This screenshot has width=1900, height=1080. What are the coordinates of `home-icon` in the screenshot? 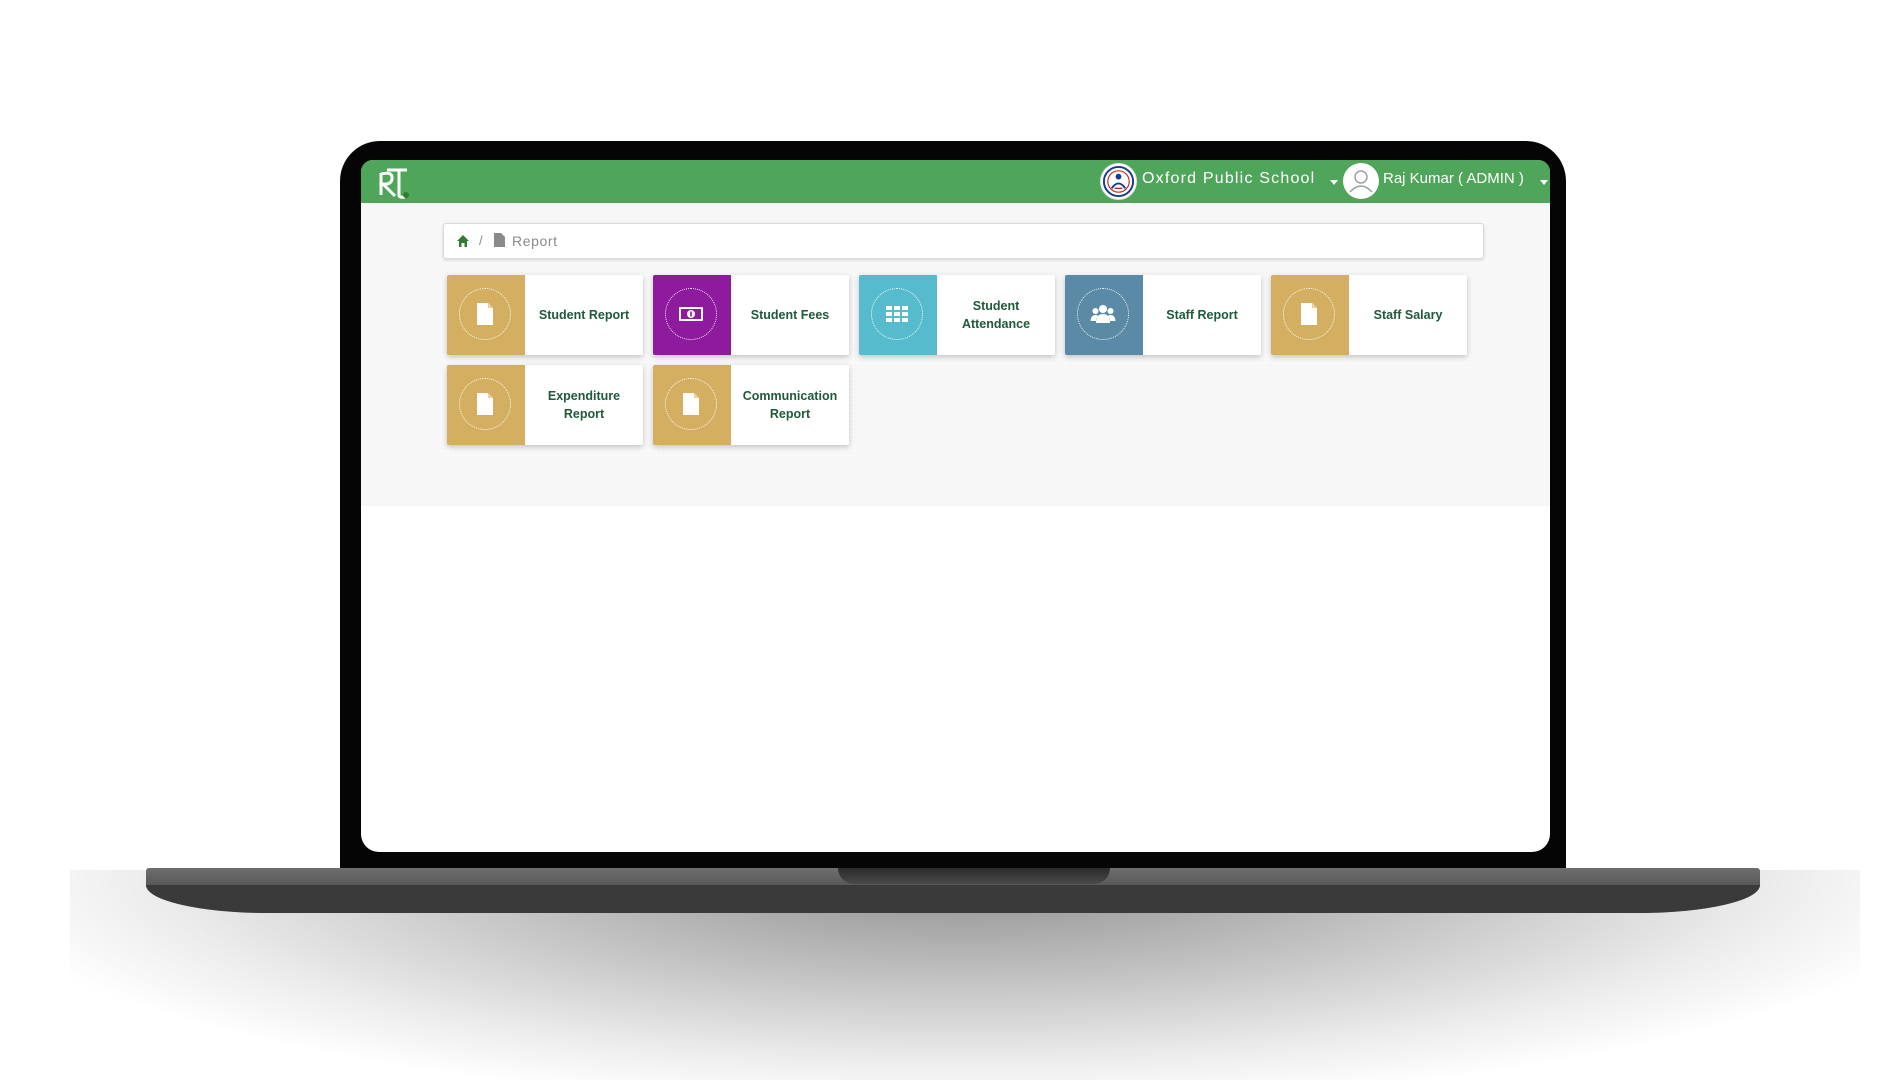 It's located at (463, 241).